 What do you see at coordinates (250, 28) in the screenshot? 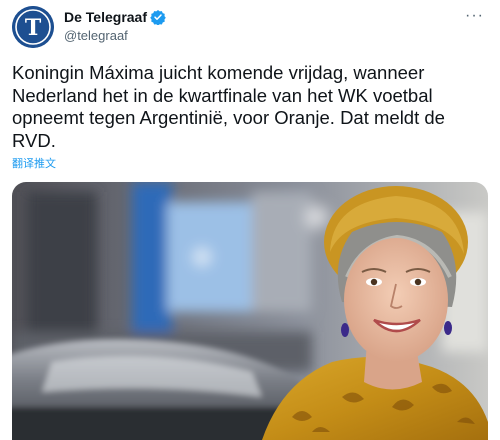
I see `tweet-header: T De Telegraaf @telegraaf ···` at bounding box center [250, 28].